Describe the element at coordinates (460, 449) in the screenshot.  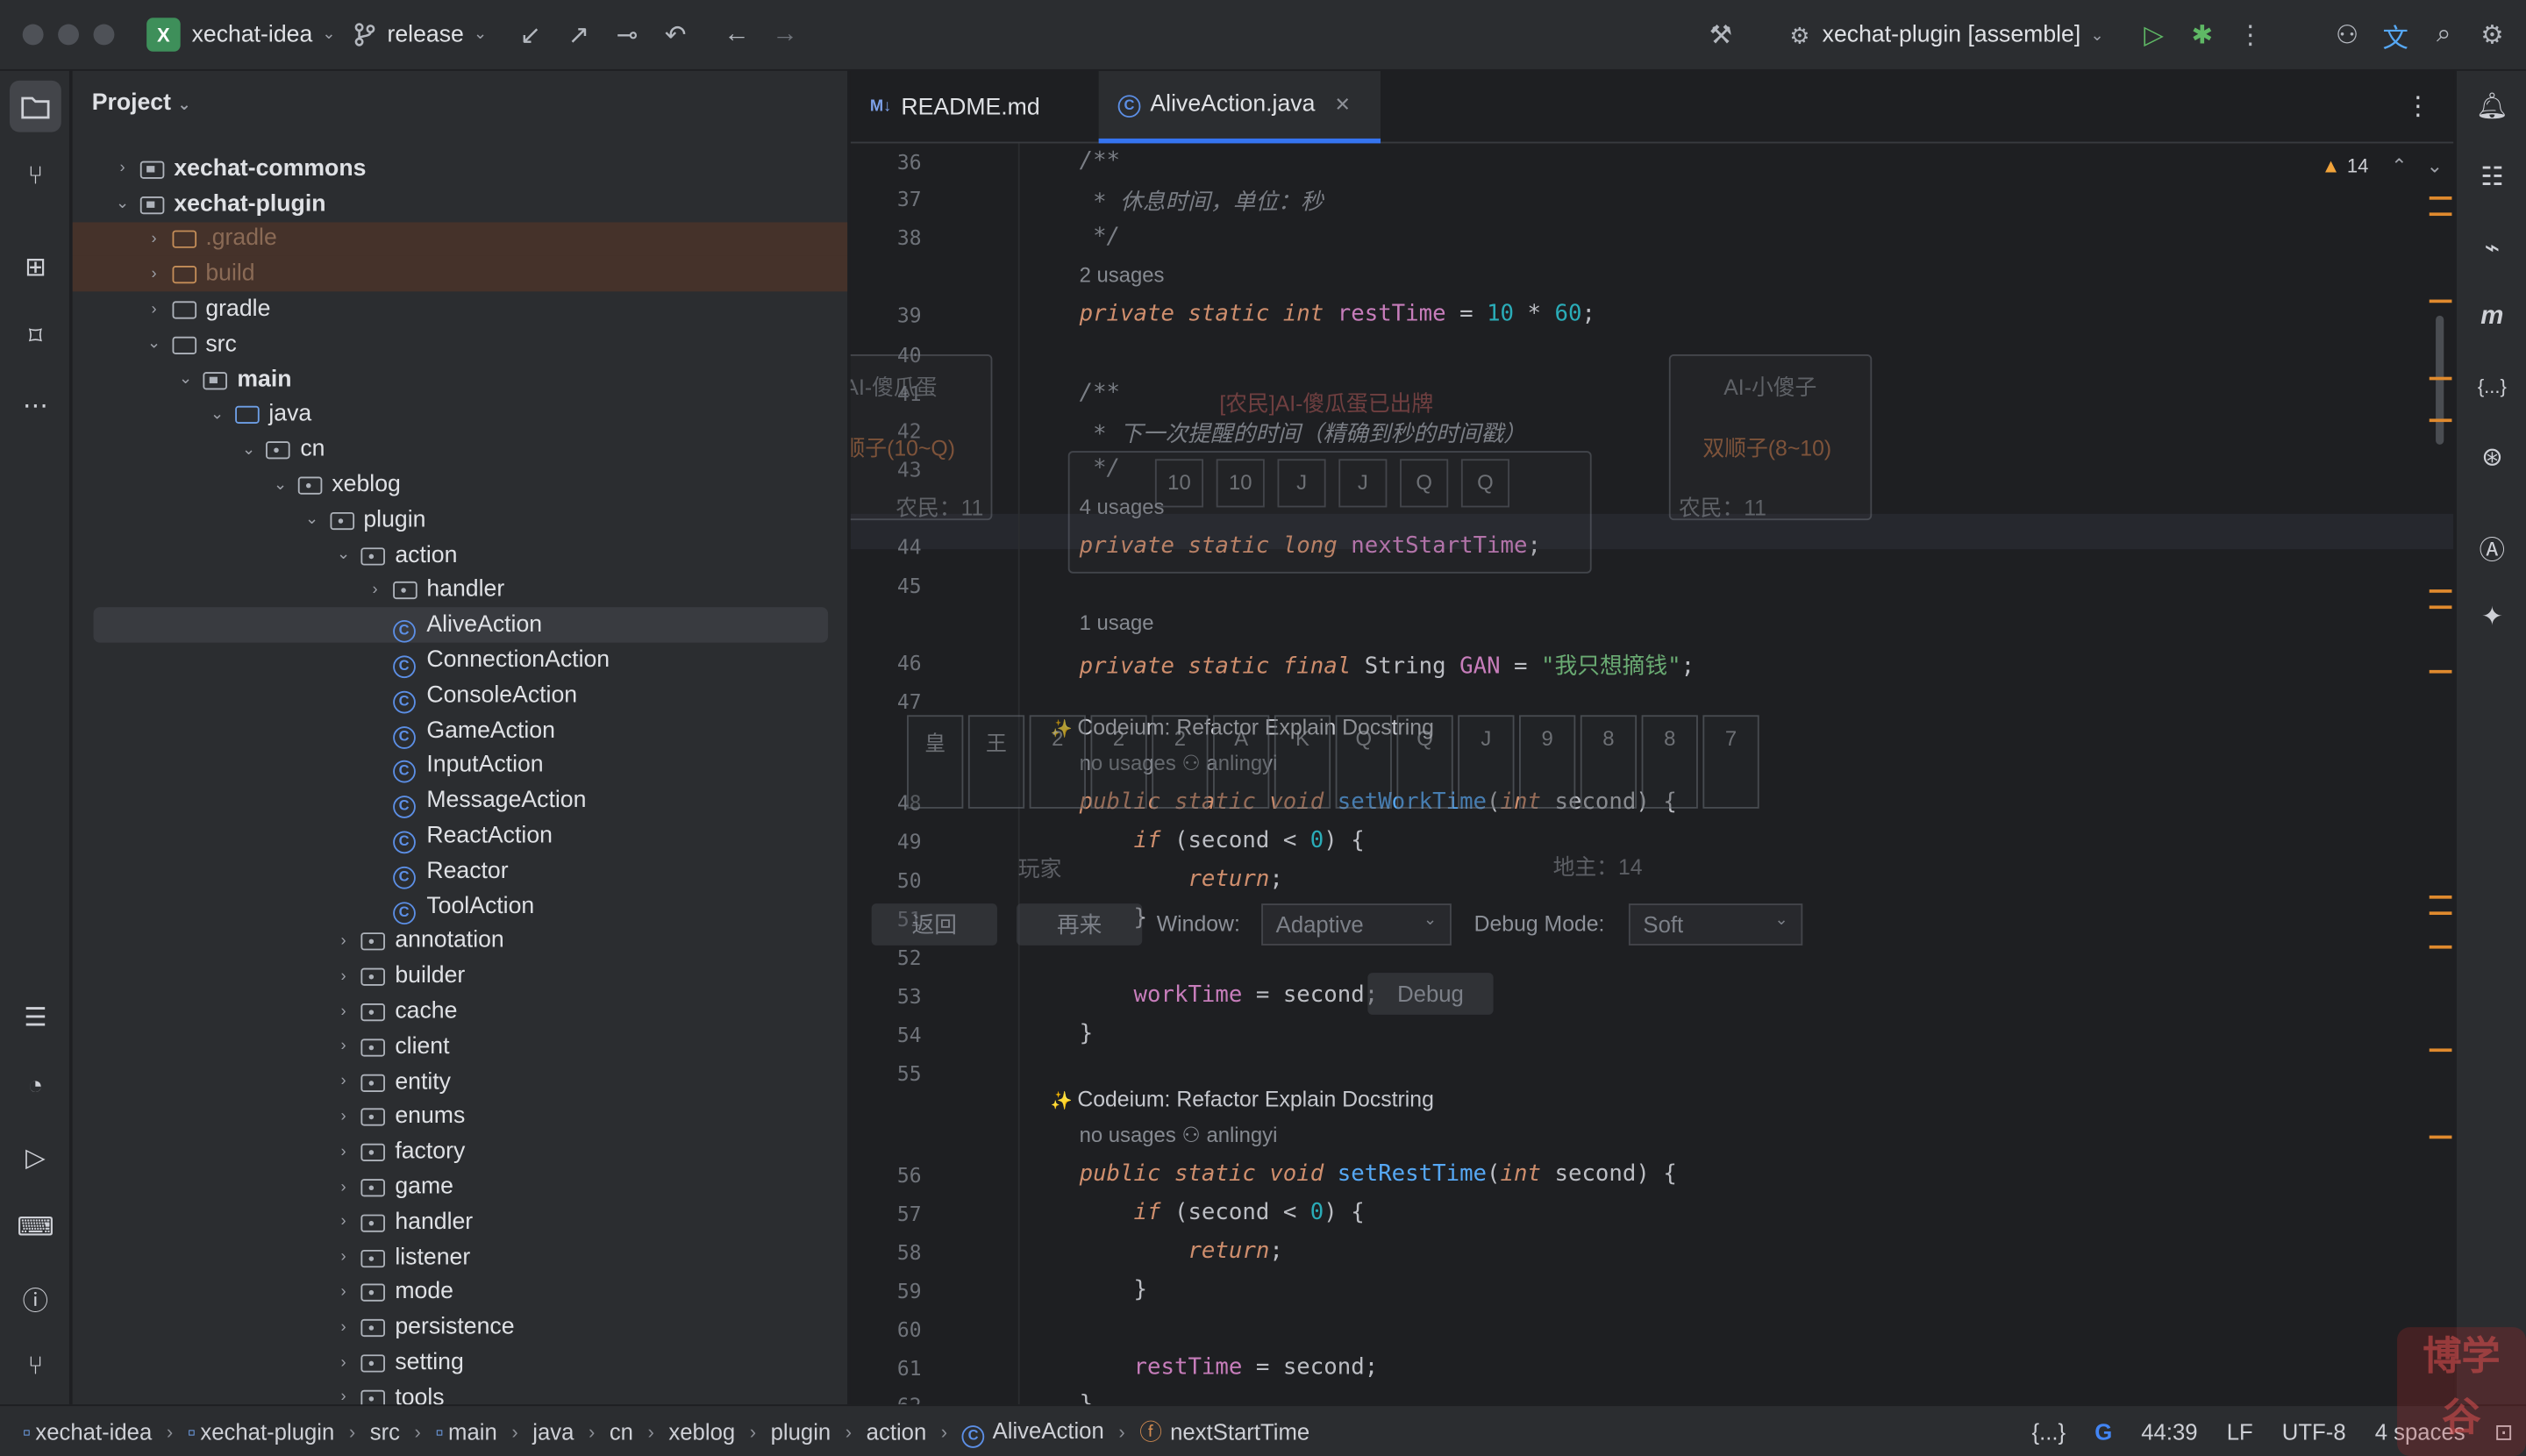
I see `tree-item: ⌄ cn` at that location.